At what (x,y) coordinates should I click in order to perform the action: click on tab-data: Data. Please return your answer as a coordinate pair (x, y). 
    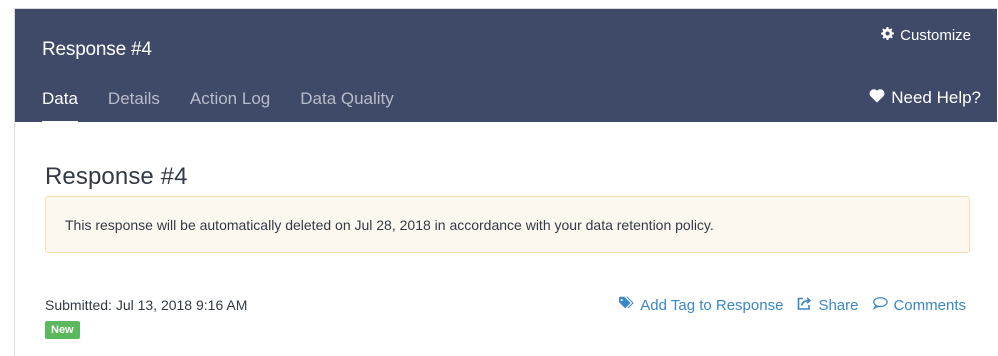
    Looking at the image, I should click on (60, 106).